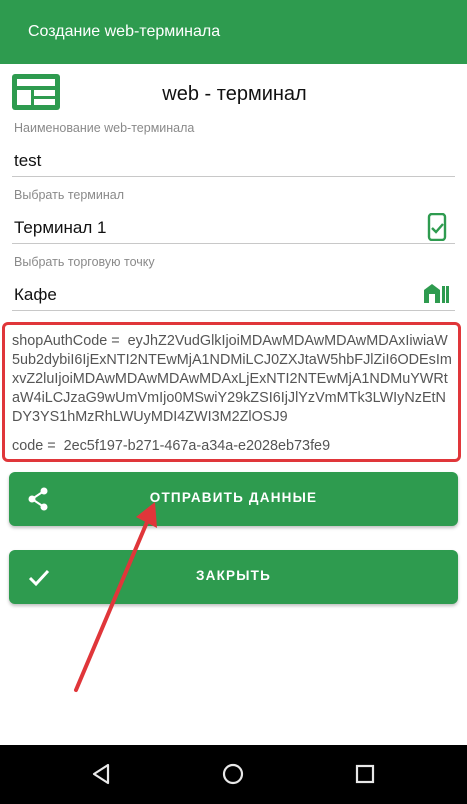 This screenshot has width=467, height=804. Describe the element at coordinates (233, 161) in the screenshot. I see `terminal-name-input: test` at that location.